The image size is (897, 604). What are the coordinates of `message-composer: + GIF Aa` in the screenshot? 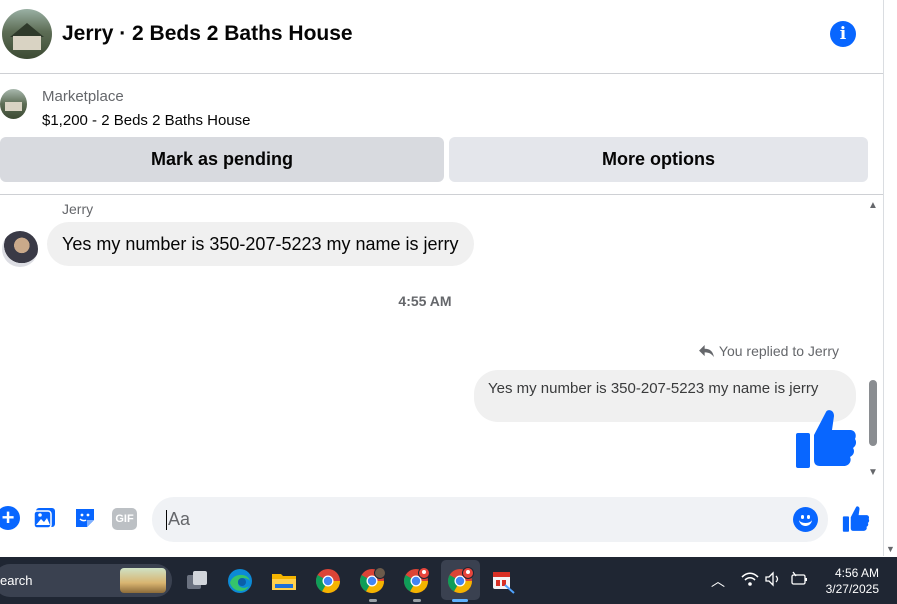 It's located at (442, 520).